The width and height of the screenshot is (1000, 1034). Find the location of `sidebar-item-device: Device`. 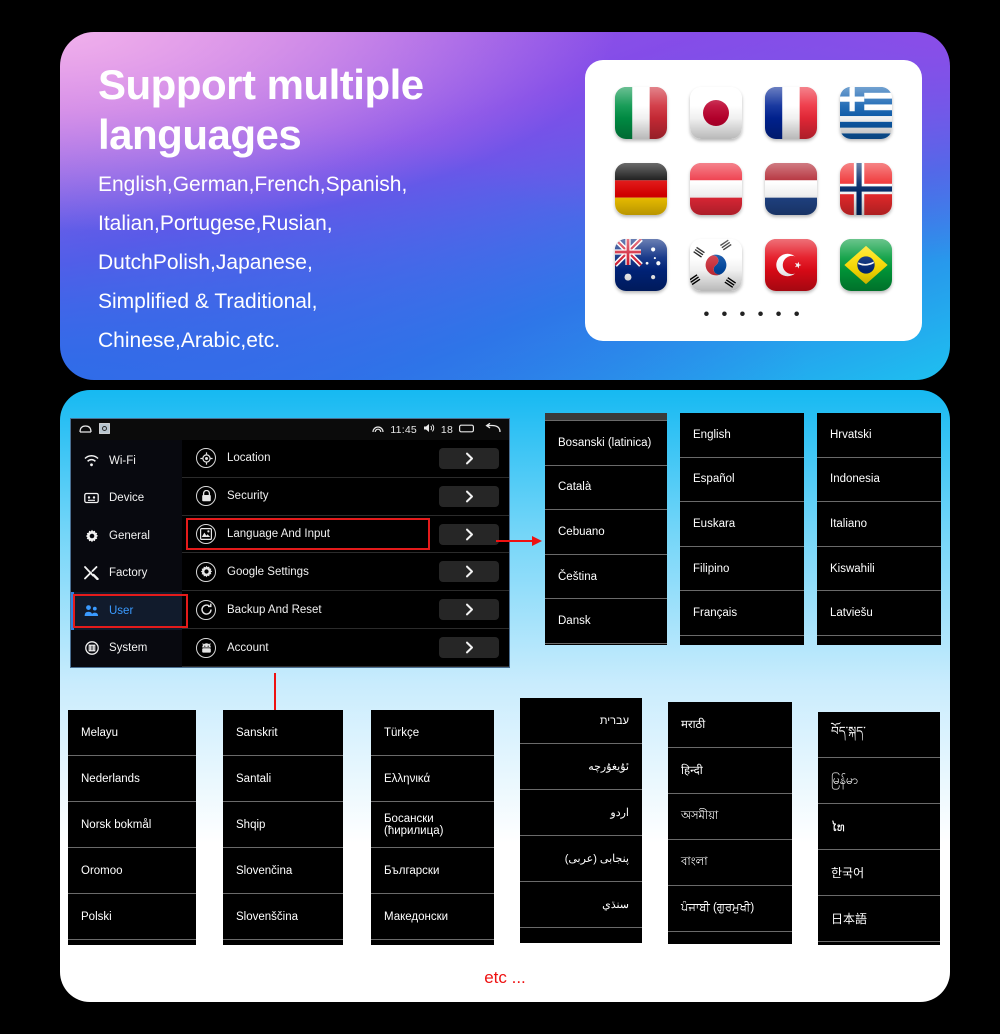

sidebar-item-device: Device is located at coordinates (126, 499).